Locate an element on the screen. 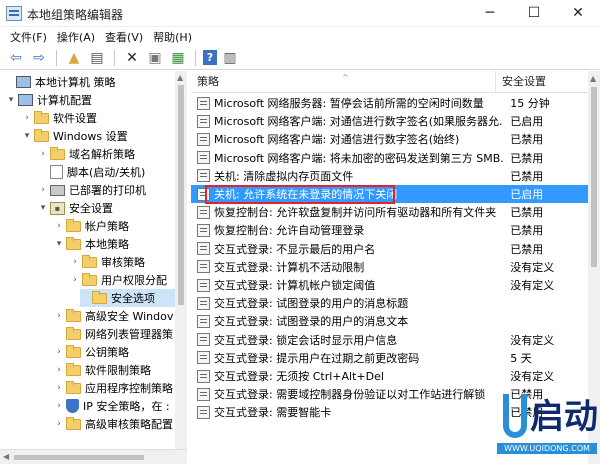 The image size is (600, 464). tree-vertical-scrollbar: ▲ is located at coordinates (181, 260).